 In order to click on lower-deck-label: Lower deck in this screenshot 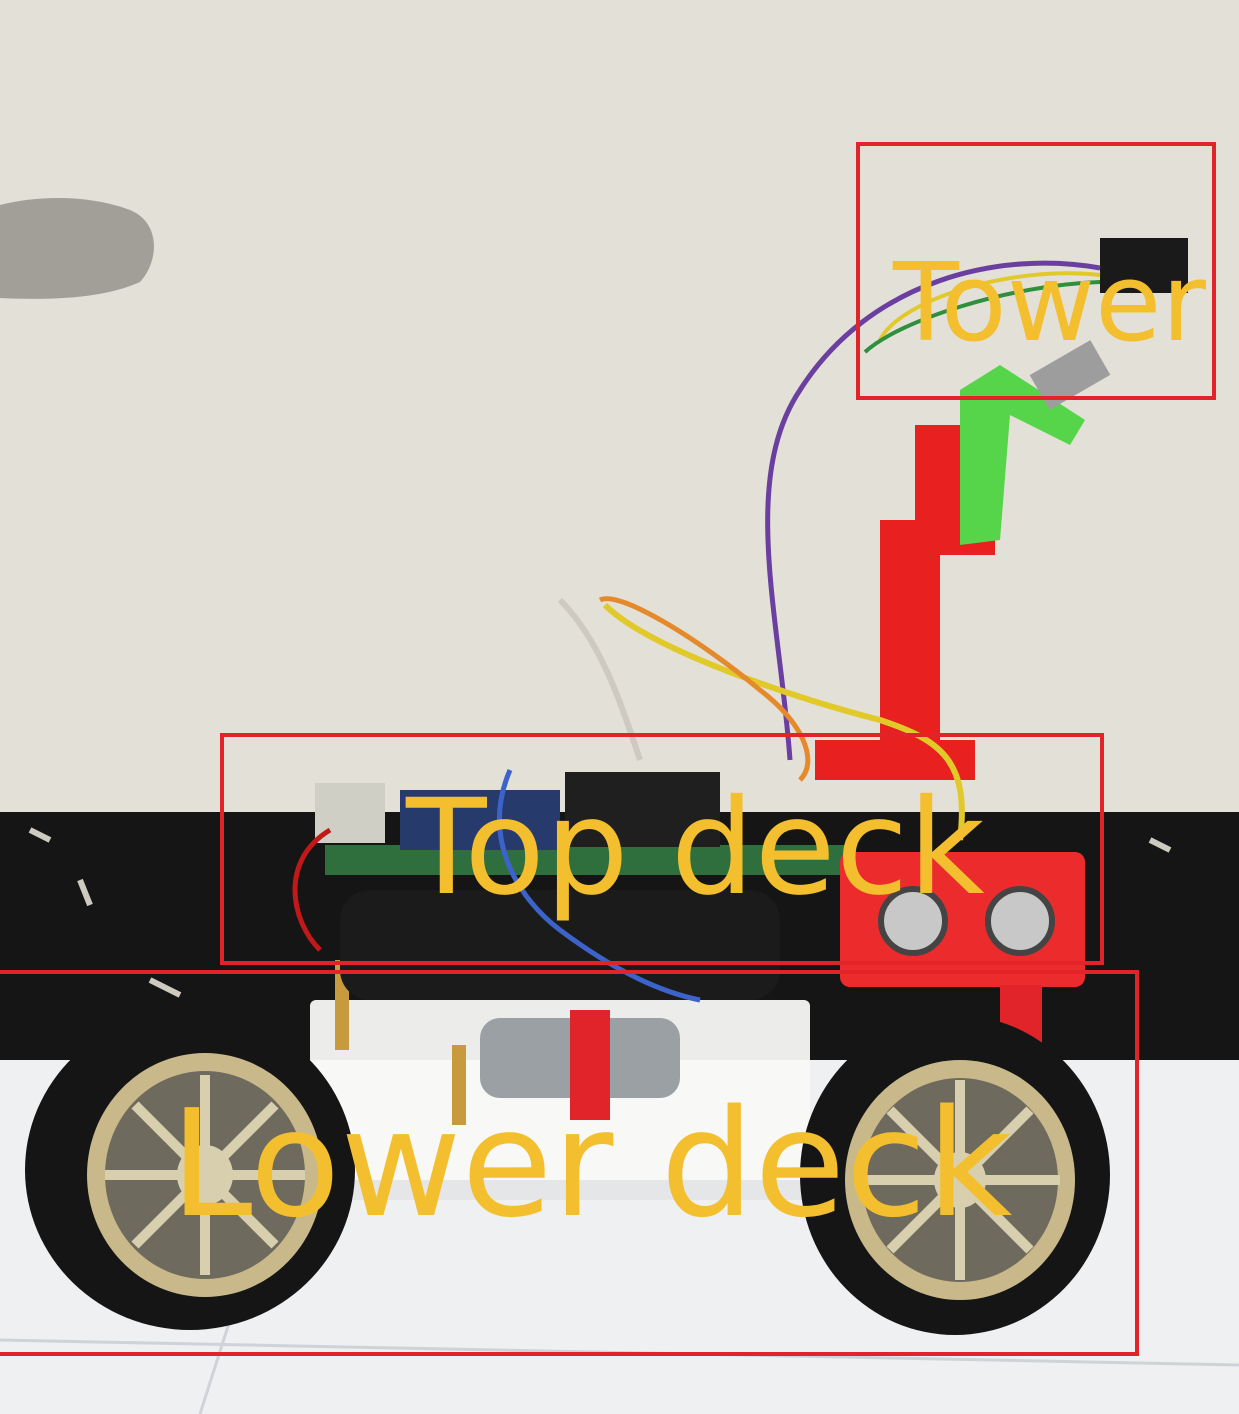, I will do `click(591, 1164)`.